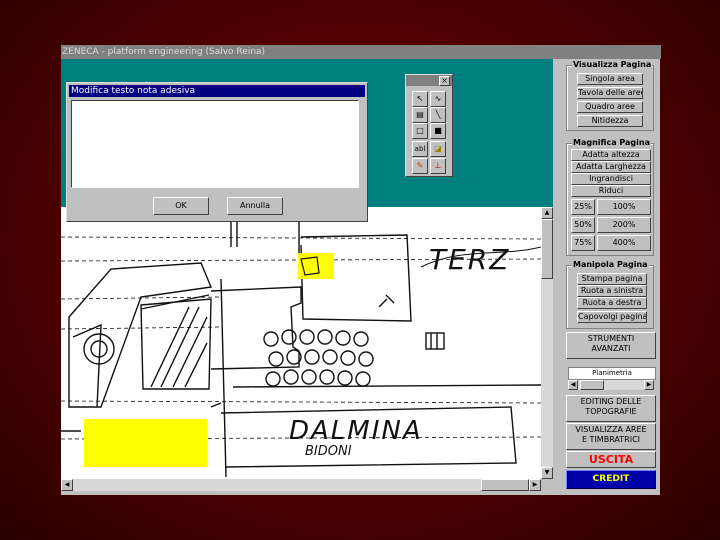 The width and height of the screenshot is (720, 540). What do you see at coordinates (438, 149) in the screenshot?
I see `sticky-note-tool-icon: ◪` at bounding box center [438, 149].